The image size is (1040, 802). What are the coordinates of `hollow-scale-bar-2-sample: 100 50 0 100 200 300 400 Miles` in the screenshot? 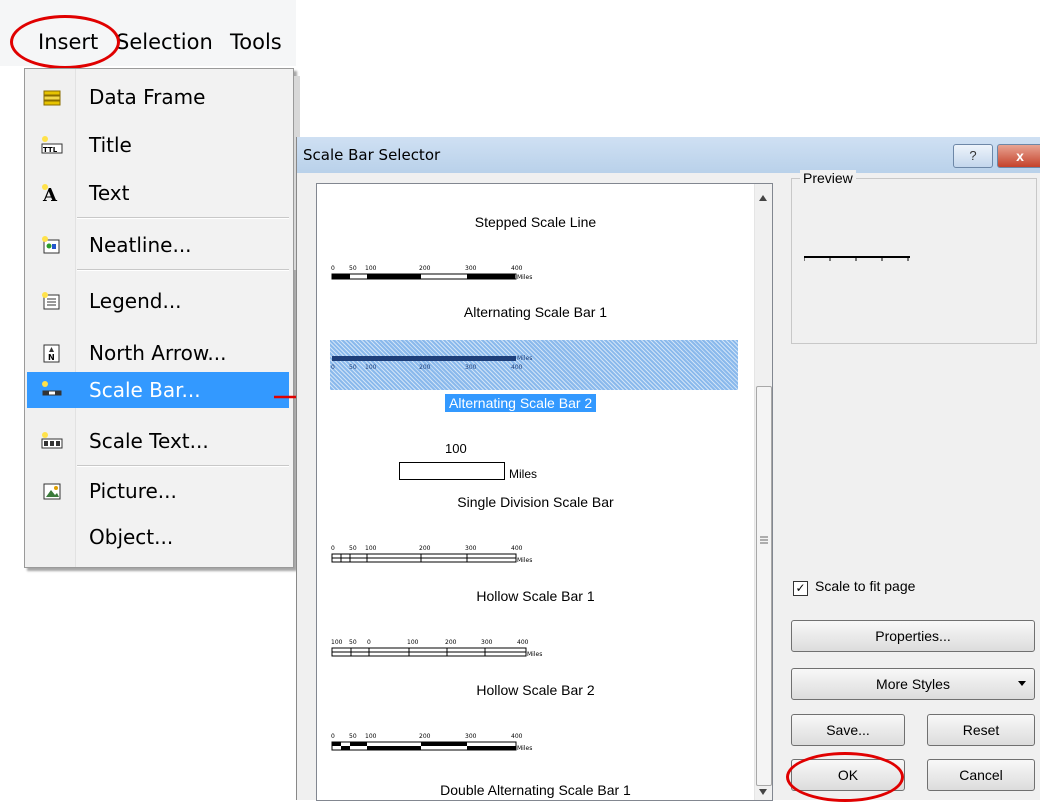 It's located at (441, 648).